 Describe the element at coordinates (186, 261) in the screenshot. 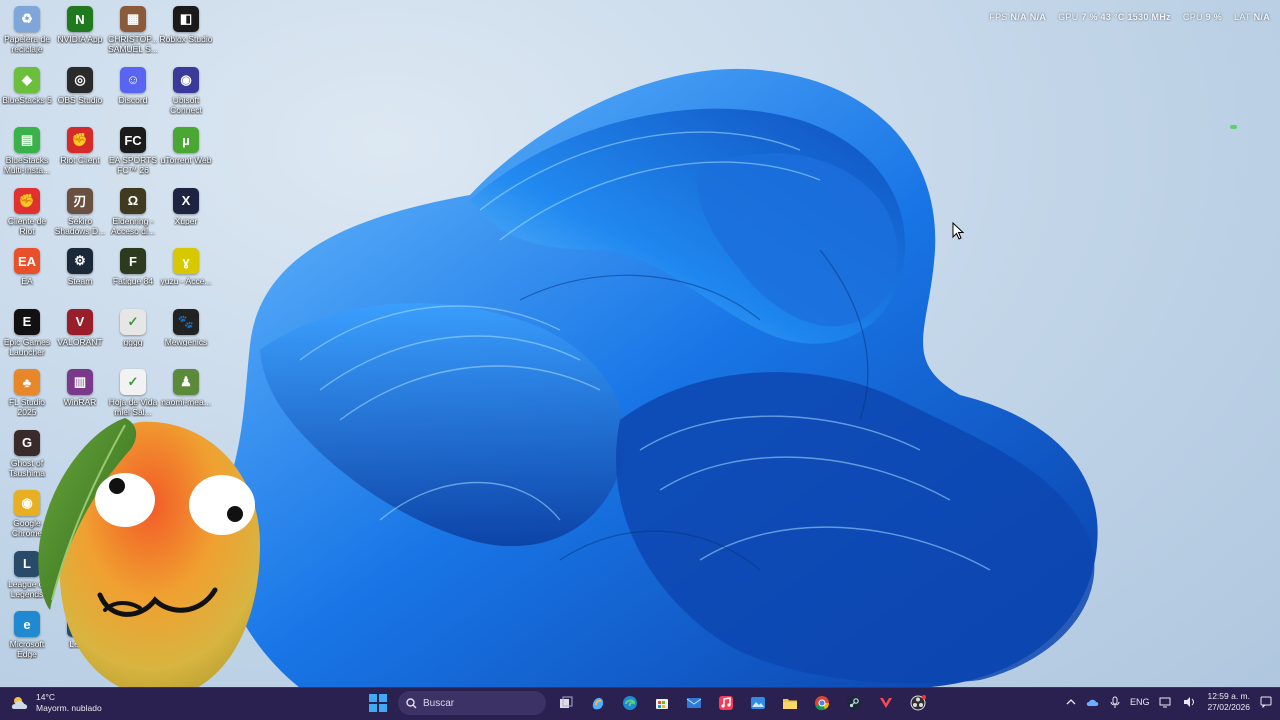

I see `yuzu-icon: ɣ` at that location.